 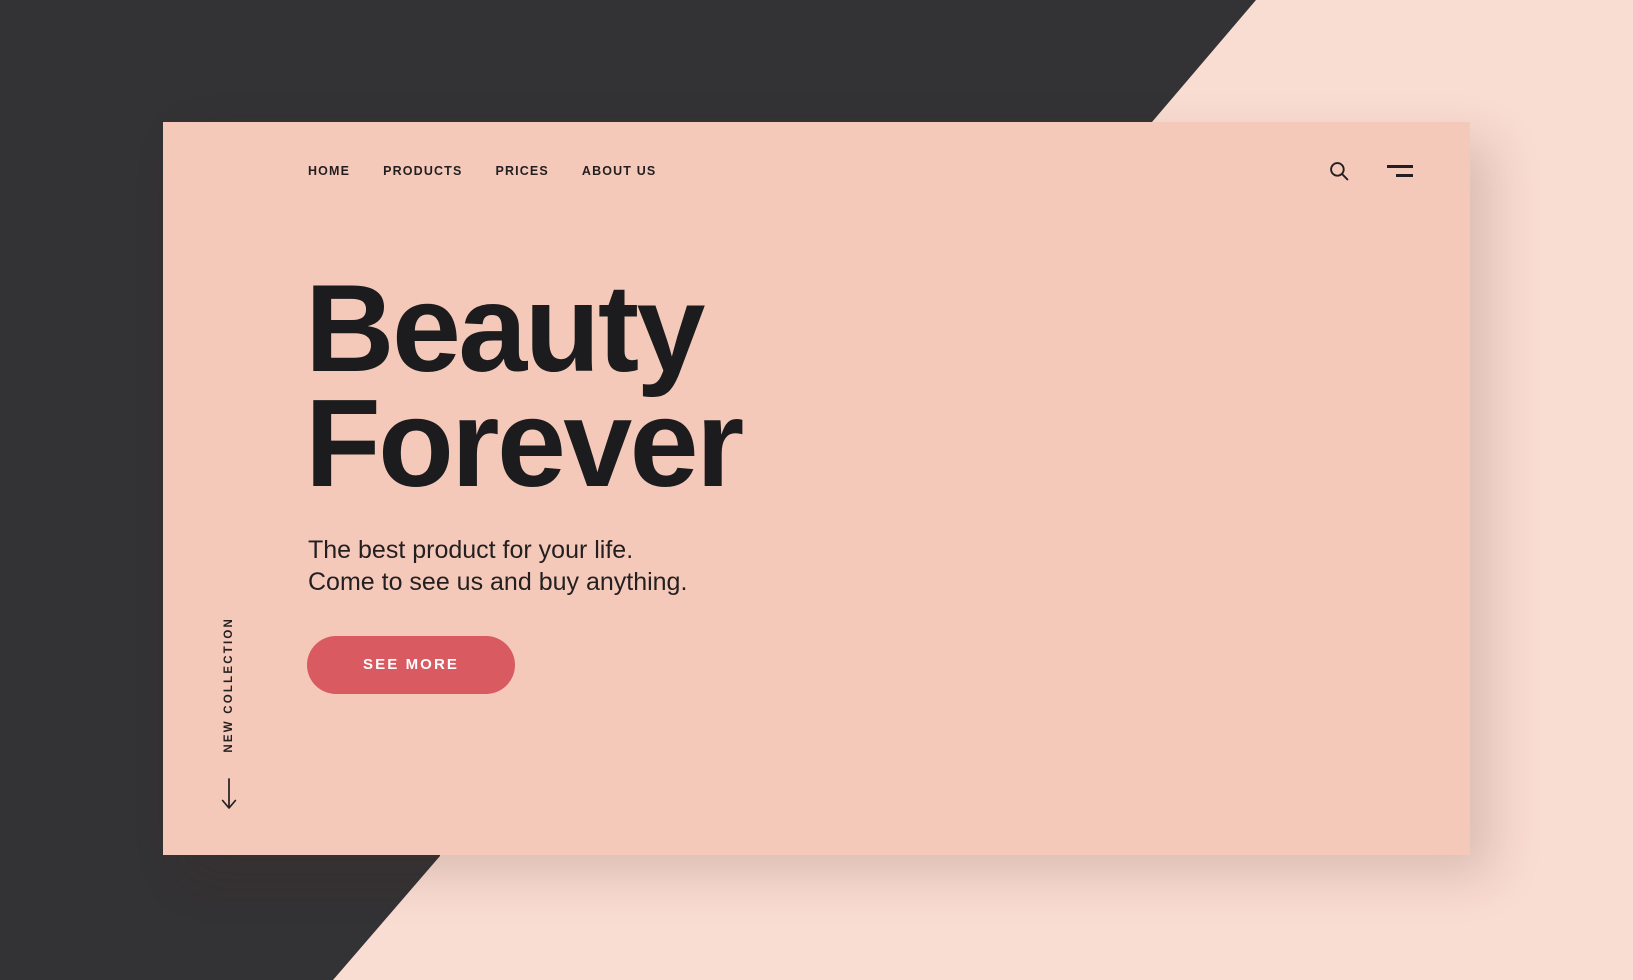 What do you see at coordinates (524, 444) in the screenshot?
I see `headline-line-2: Forever` at bounding box center [524, 444].